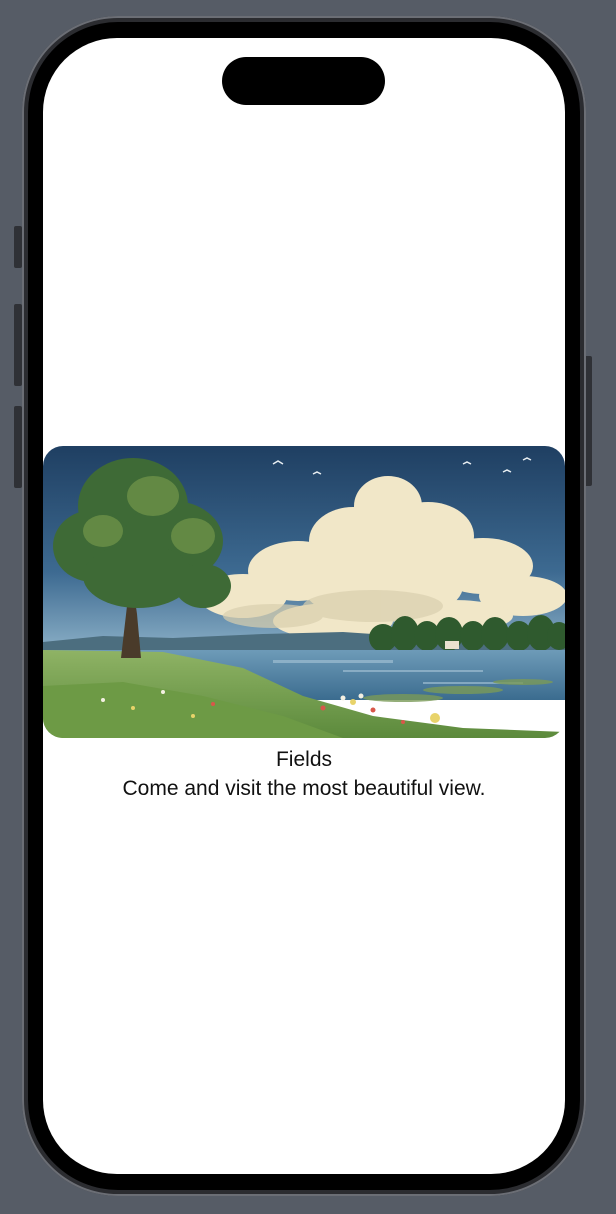 The height and width of the screenshot is (1214, 616). What do you see at coordinates (18, 247) in the screenshot?
I see `action-button` at bounding box center [18, 247].